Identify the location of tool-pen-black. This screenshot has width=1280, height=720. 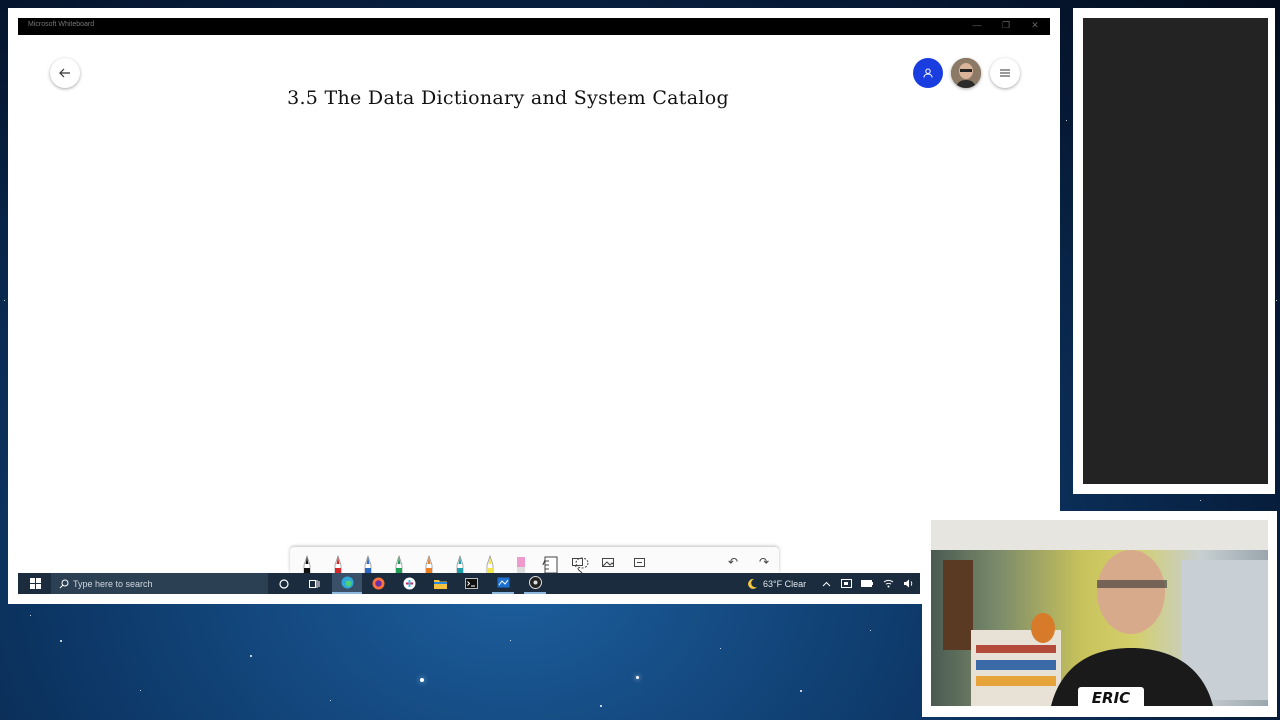
(307, 562).